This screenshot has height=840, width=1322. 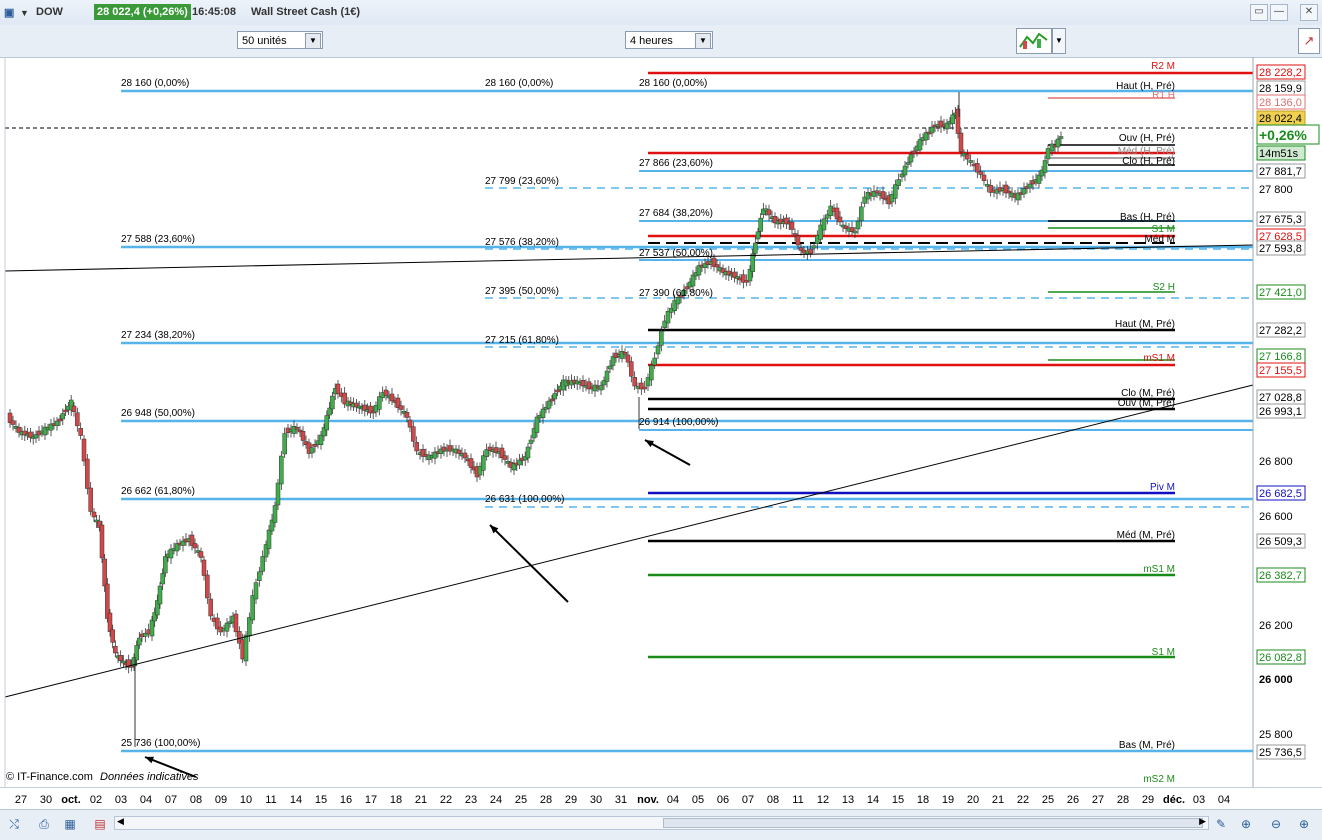 I want to click on zoom-fit-icon: ⊕, so click(x=1246, y=824).